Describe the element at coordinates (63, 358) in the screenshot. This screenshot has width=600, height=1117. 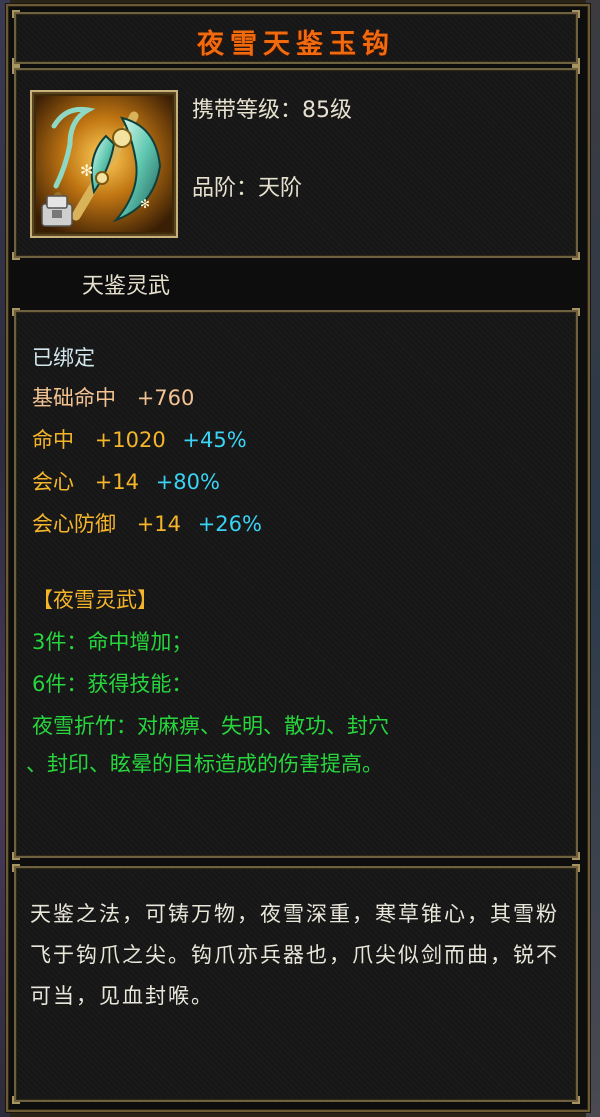
I see `bound-status: 已绑定` at that location.